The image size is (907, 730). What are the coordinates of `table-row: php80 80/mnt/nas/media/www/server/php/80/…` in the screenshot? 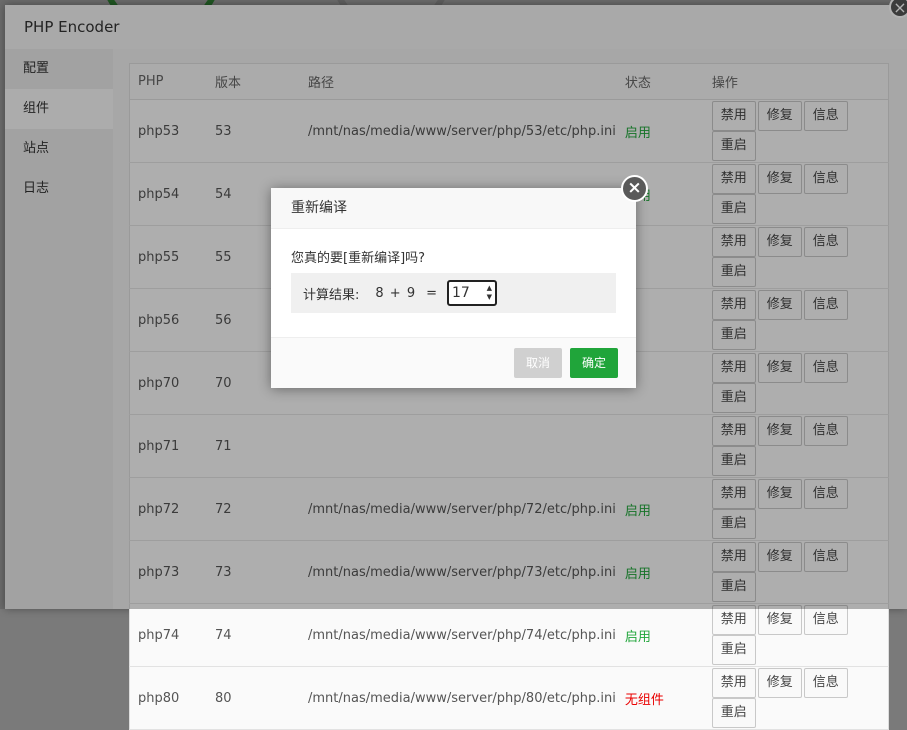 It's located at (509, 698).